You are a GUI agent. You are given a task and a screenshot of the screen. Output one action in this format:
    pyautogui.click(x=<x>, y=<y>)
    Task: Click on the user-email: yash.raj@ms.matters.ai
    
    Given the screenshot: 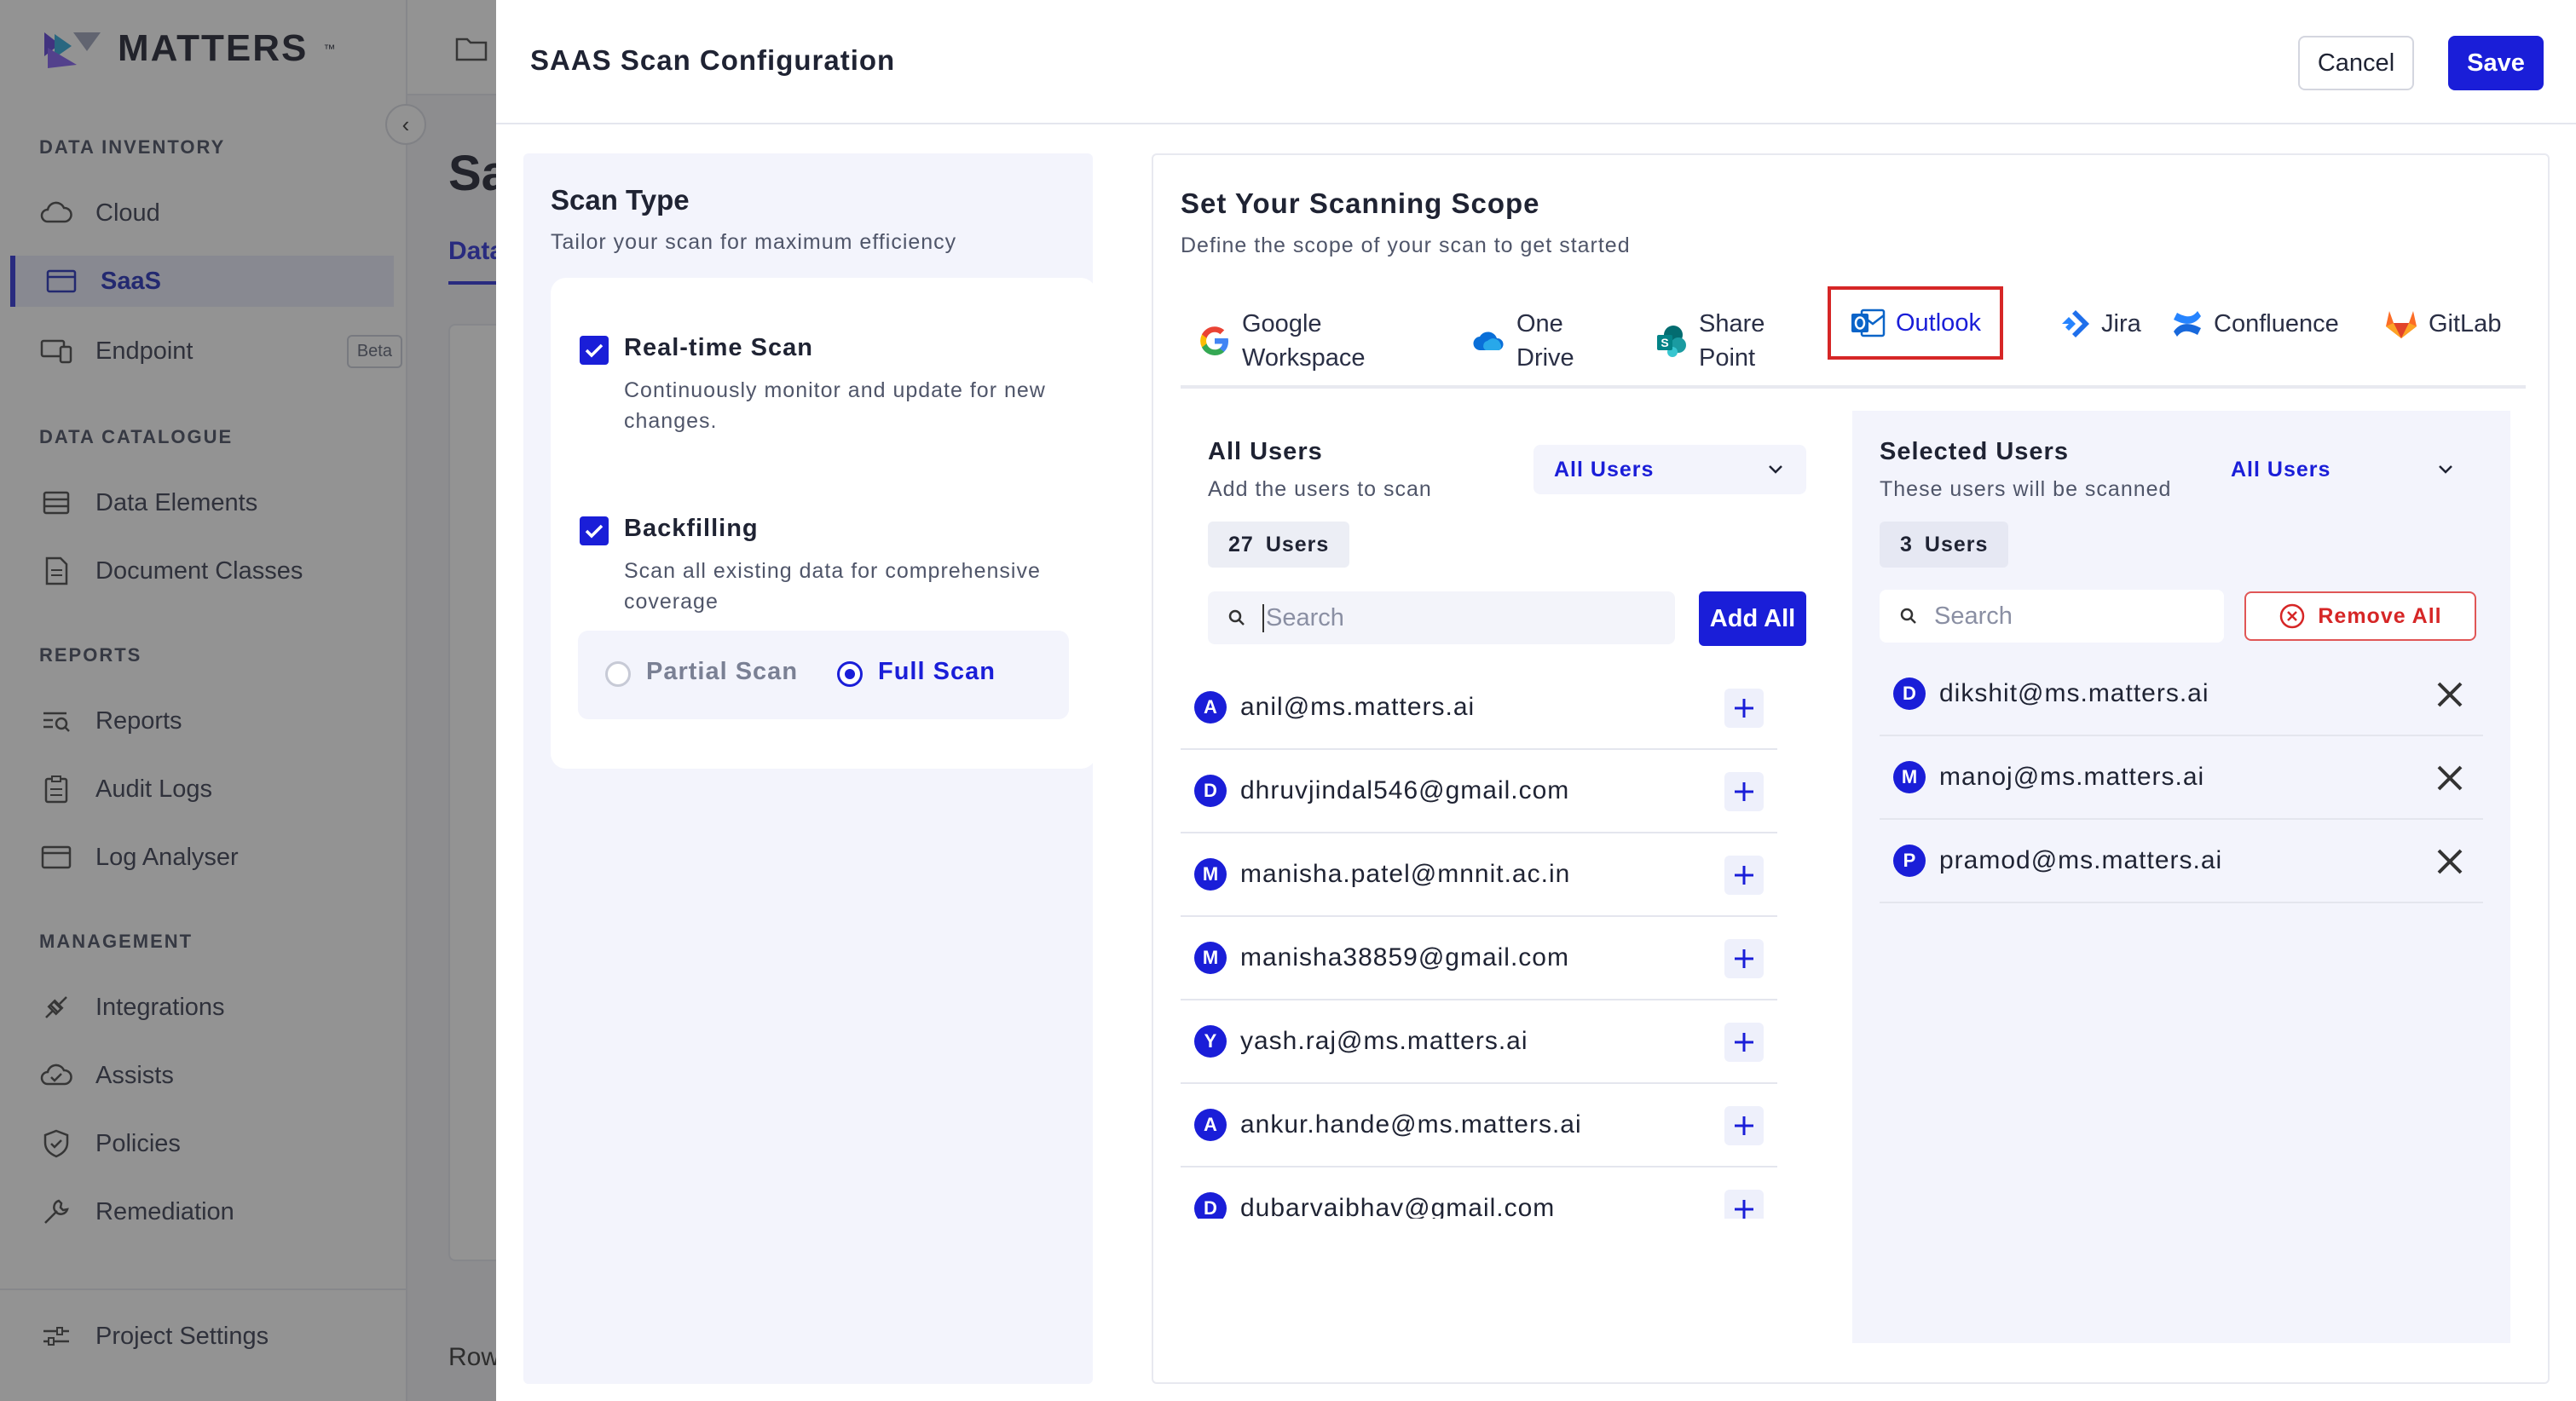 What is the action you would take?
    pyautogui.click(x=1384, y=1041)
    